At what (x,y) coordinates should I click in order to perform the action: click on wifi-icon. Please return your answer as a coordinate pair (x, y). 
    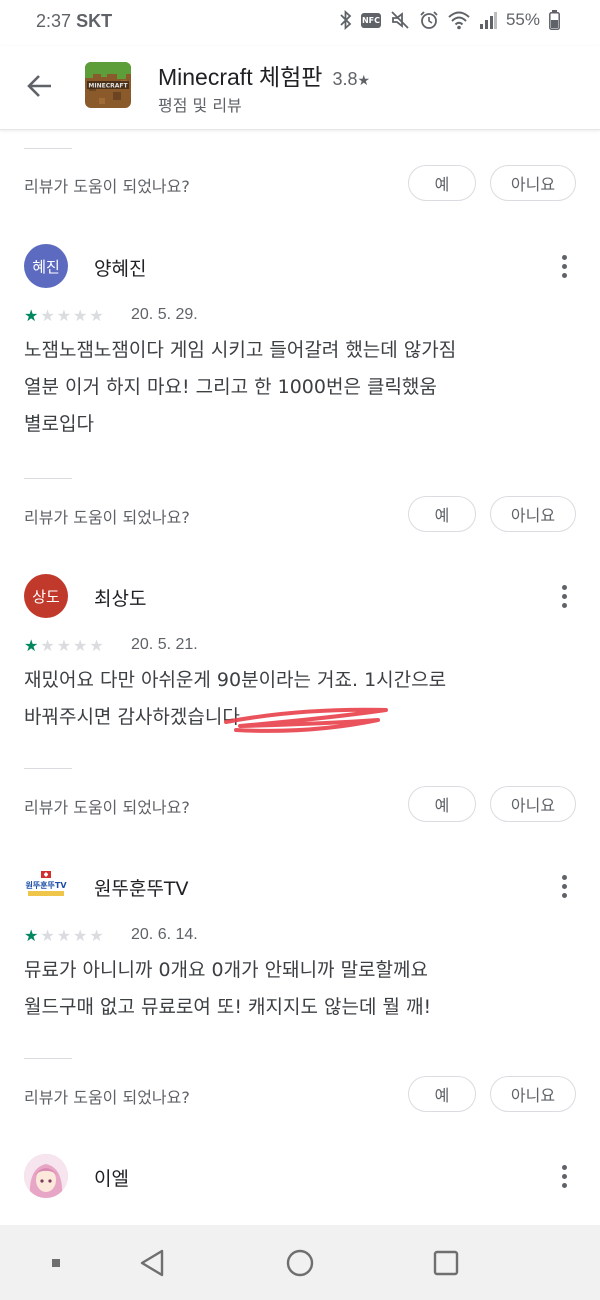
    Looking at the image, I should click on (459, 20).